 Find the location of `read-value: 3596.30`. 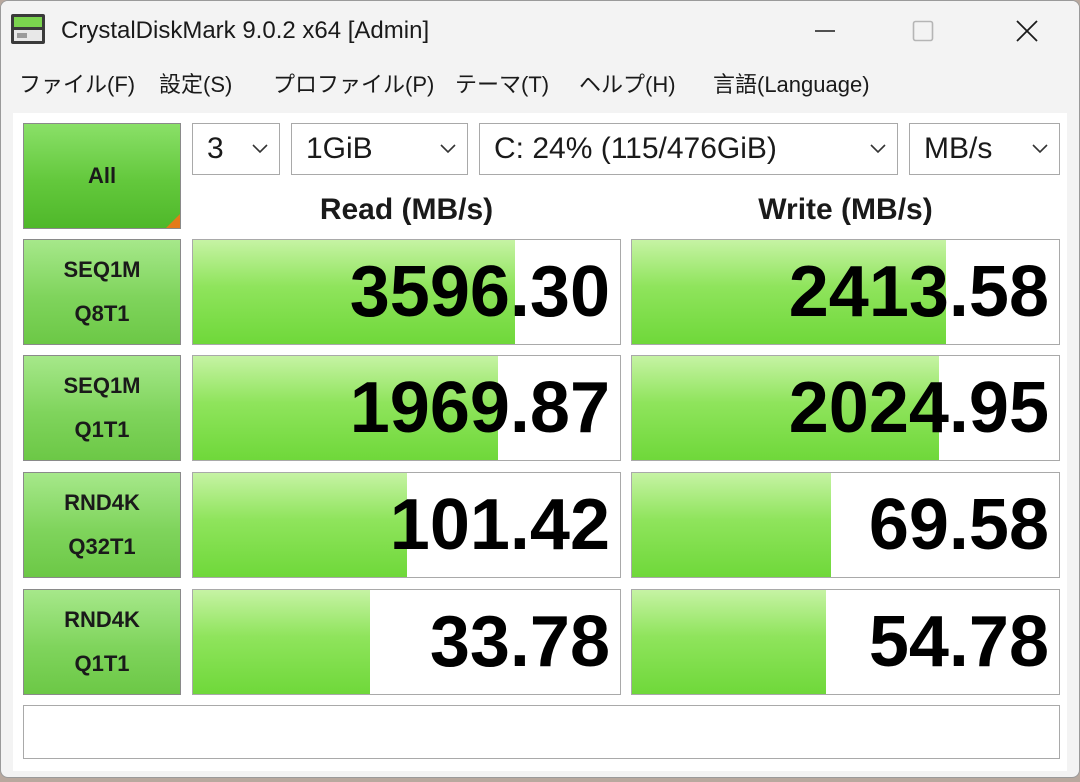

read-value: 3596.30 is located at coordinates (479, 292).